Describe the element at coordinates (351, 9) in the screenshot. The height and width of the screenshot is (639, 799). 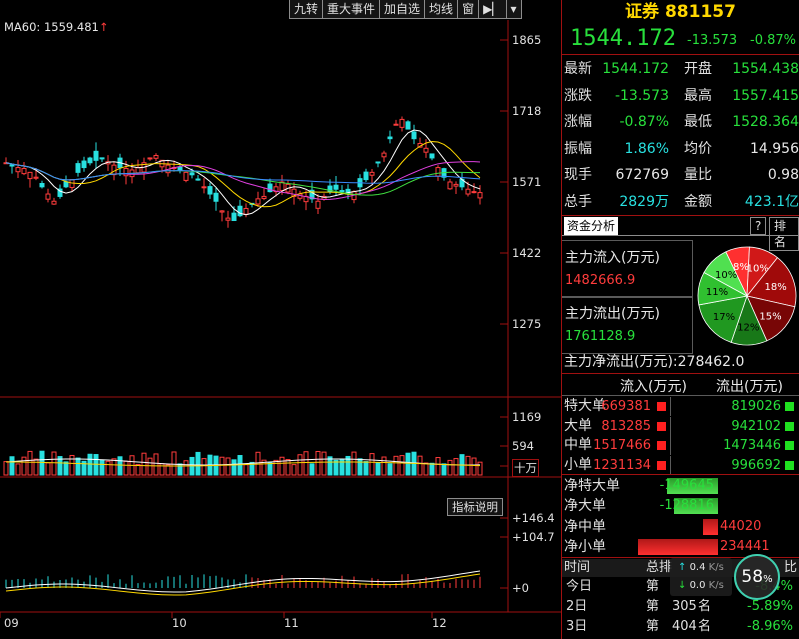
I see `toolbar-major-events-button: 重大事件` at that location.